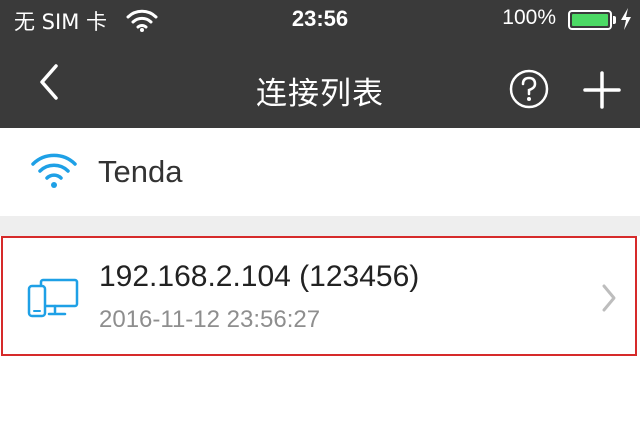 This screenshot has width=640, height=440. Describe the element at coordinates (602, 90) in the screenshot. I see `add-plus-icon` at that location.